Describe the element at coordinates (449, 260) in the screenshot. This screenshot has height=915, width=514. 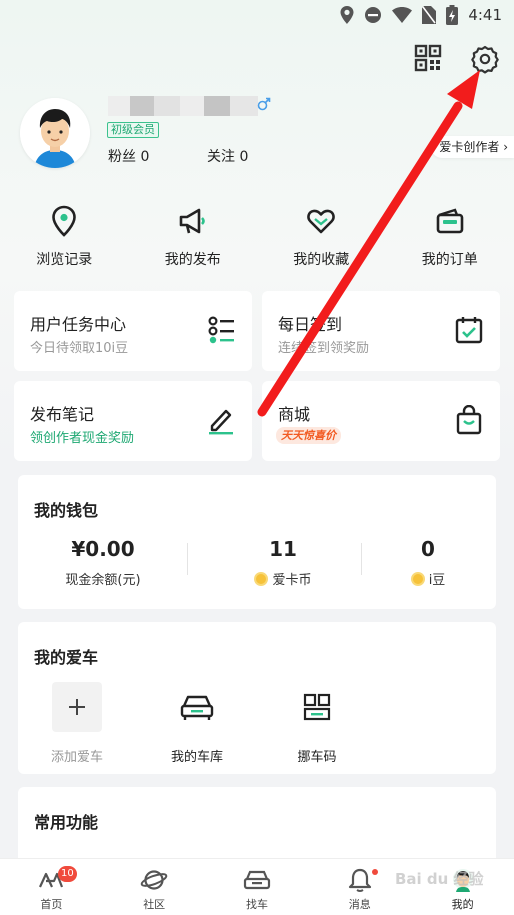
I see `quick-item-label: 我的订单` at that location.